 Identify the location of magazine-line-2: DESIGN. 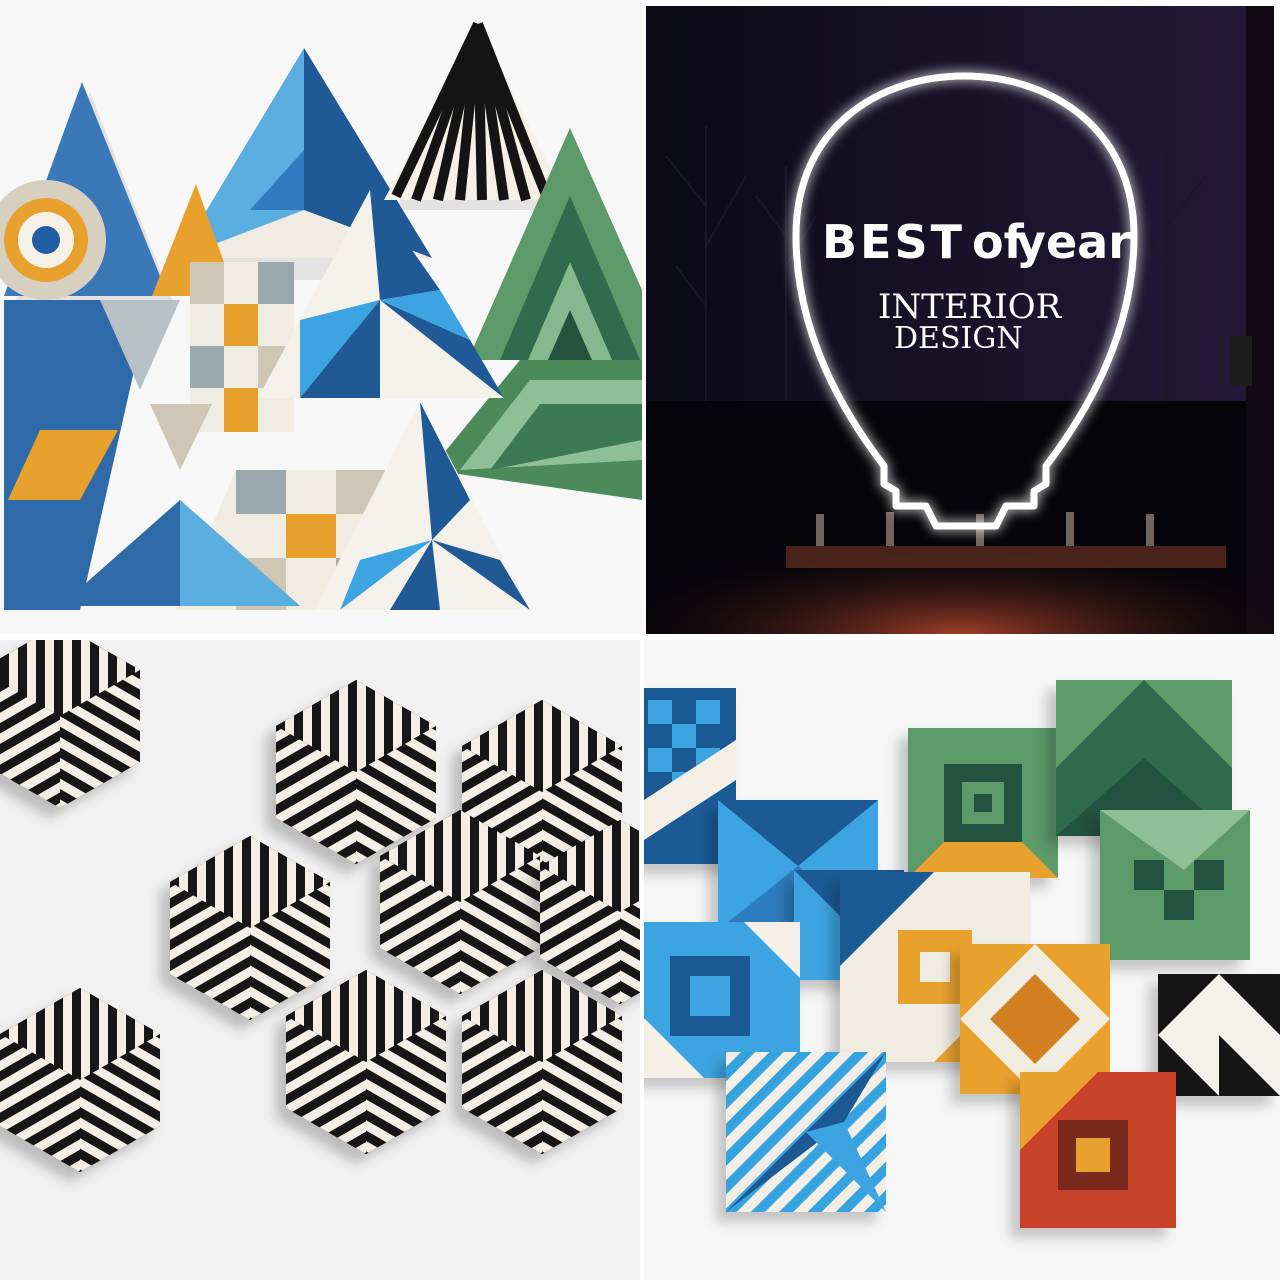
(958, 338).